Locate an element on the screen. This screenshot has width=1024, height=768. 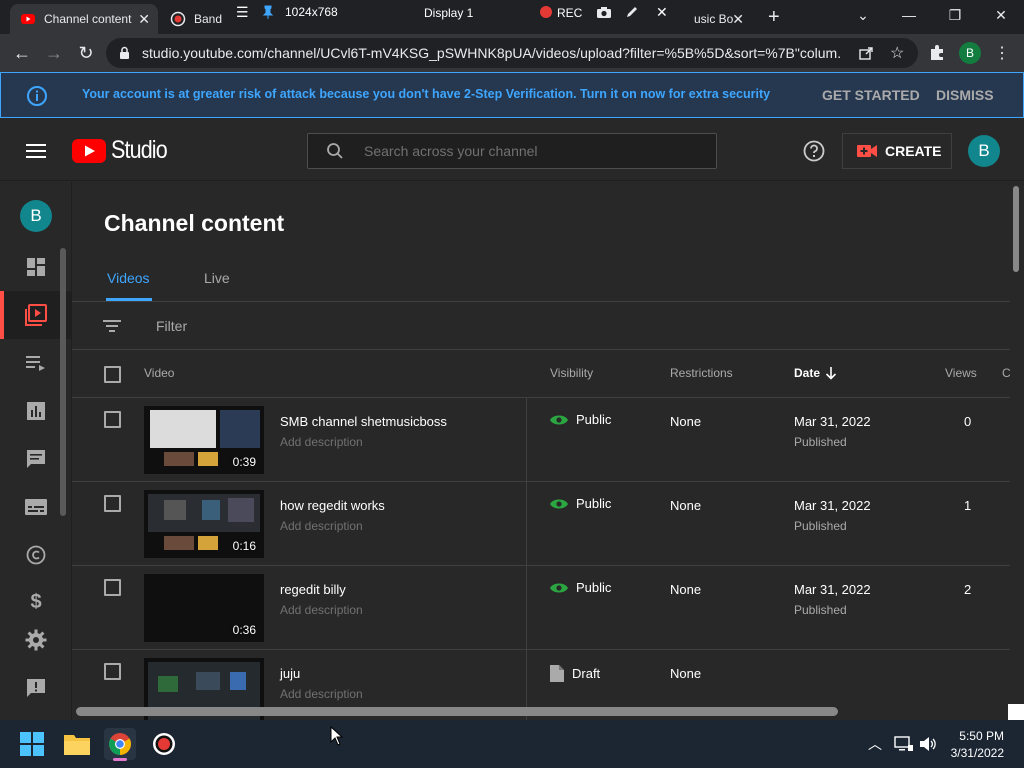
column-divider is located at coordinates (526, 608).